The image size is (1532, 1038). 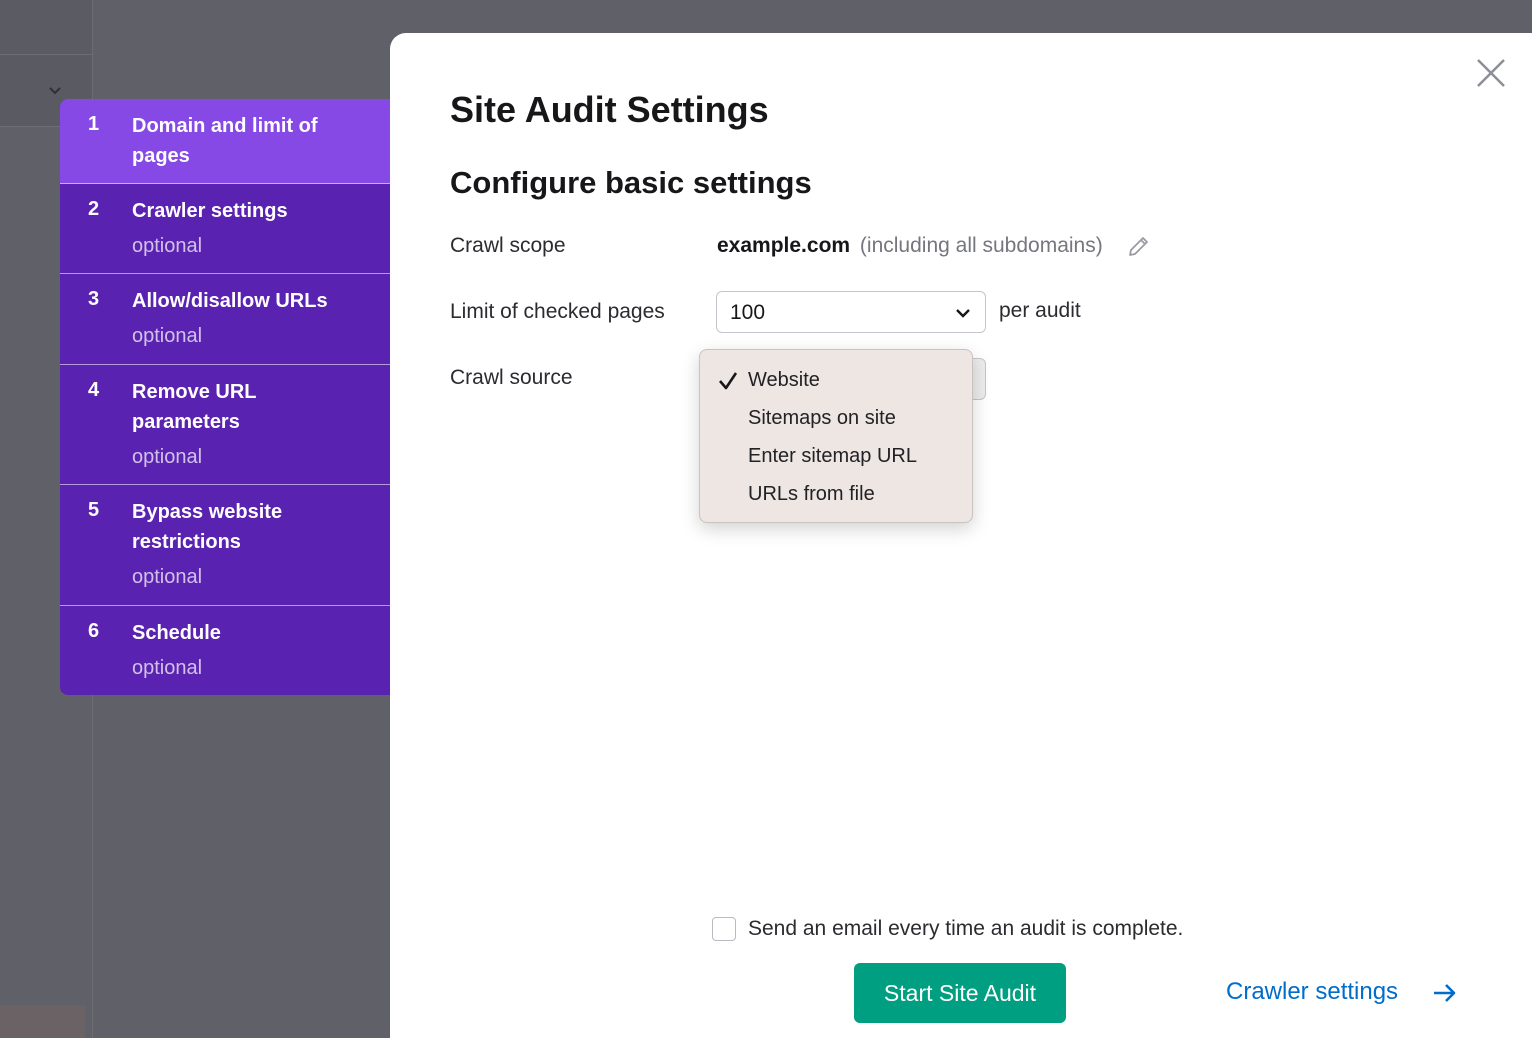 I want to click on dropdown-option-enter-sitemap-url: Enter sitemap URL, so click(x=836, y=456).